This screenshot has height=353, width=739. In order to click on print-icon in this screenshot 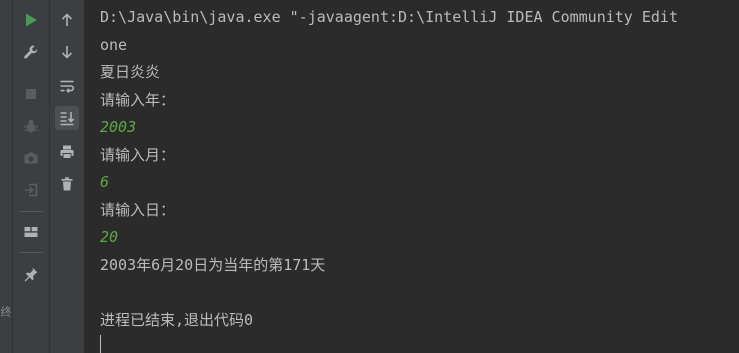, I will do `click(67, 152)`.